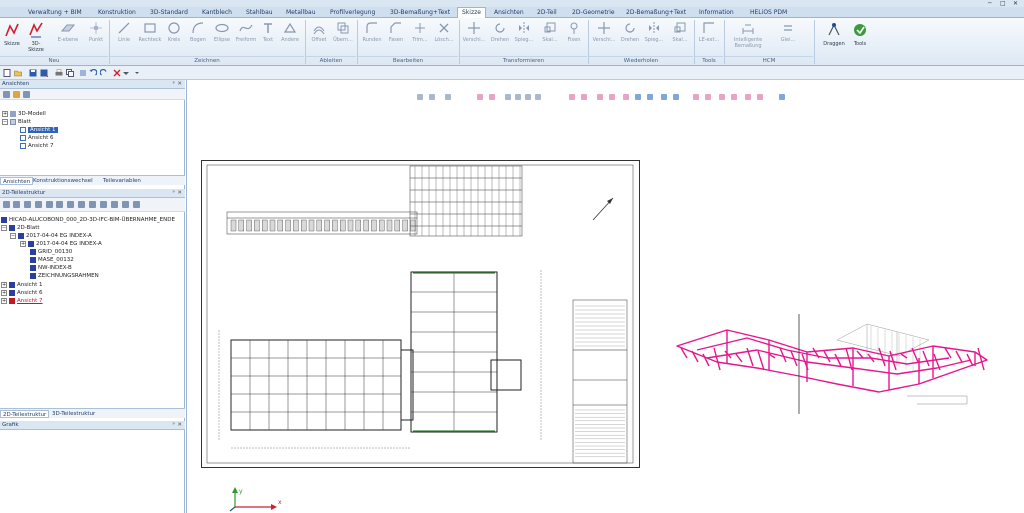 This screenshot has height=513, width=1024. What do you see at coordinates (36, 37) in the screenshot?
I see `3d-skizze-button: 3D-Skizze` at bounding box center [36, 37].